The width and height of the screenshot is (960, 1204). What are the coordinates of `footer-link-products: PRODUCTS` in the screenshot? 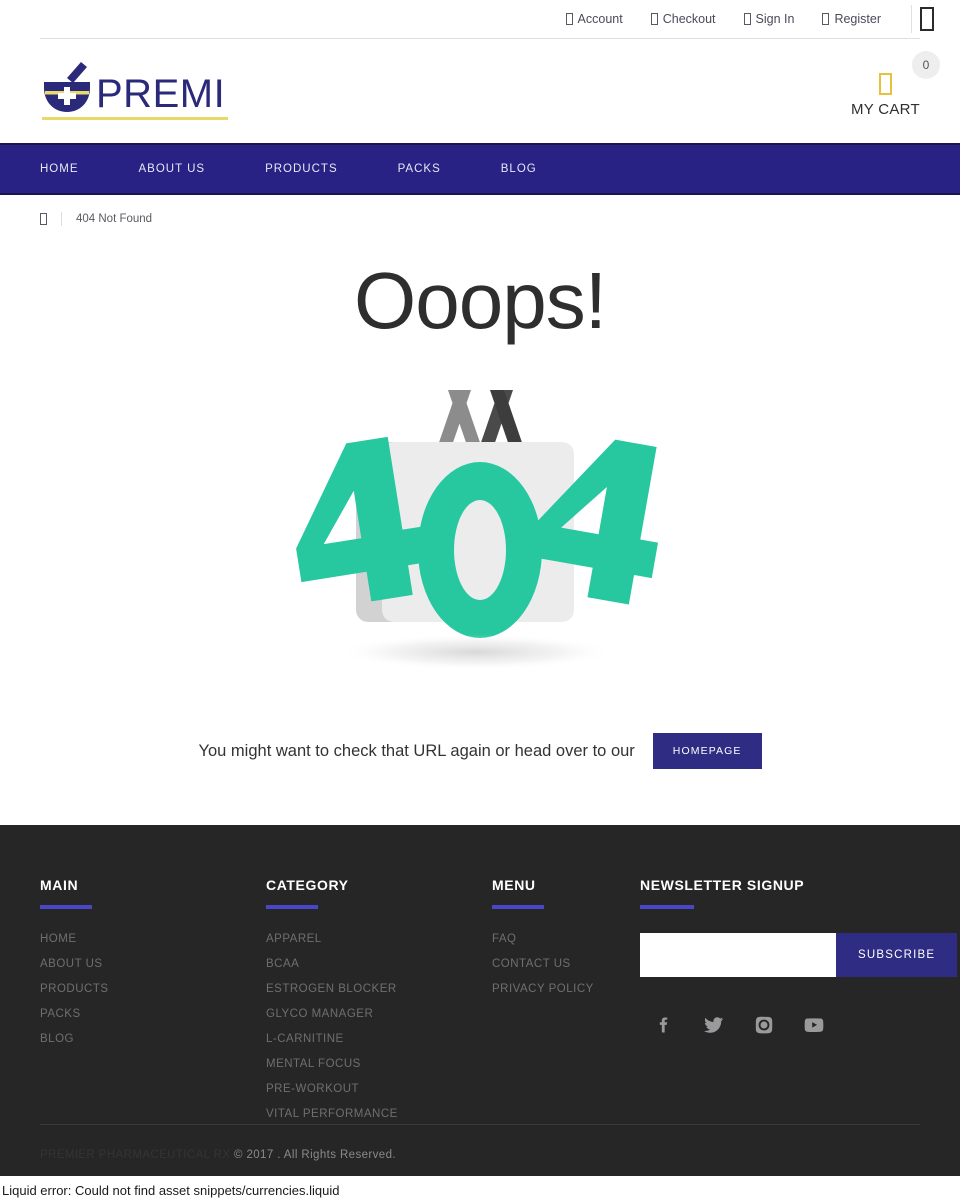 It's located at (153, 995).